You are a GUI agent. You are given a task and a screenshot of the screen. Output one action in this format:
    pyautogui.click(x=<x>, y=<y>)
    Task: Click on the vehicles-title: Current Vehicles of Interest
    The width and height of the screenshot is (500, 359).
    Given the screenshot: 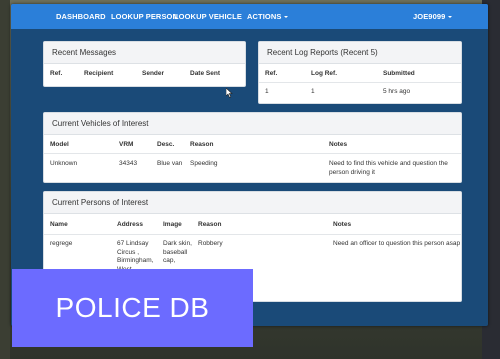 What is the action you would take?
    pyautogui.click(x=252, y=124)
    